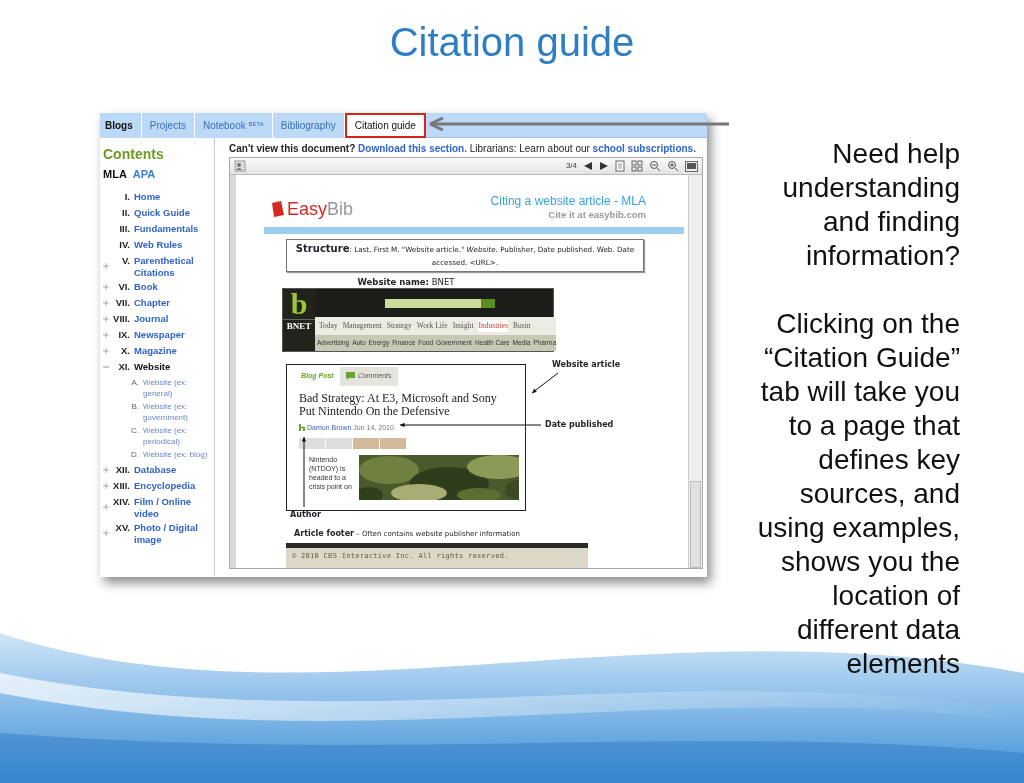 This screenshot has width=1024, height=783. I want to click on page-counter: 3/4, so click(571, 166).